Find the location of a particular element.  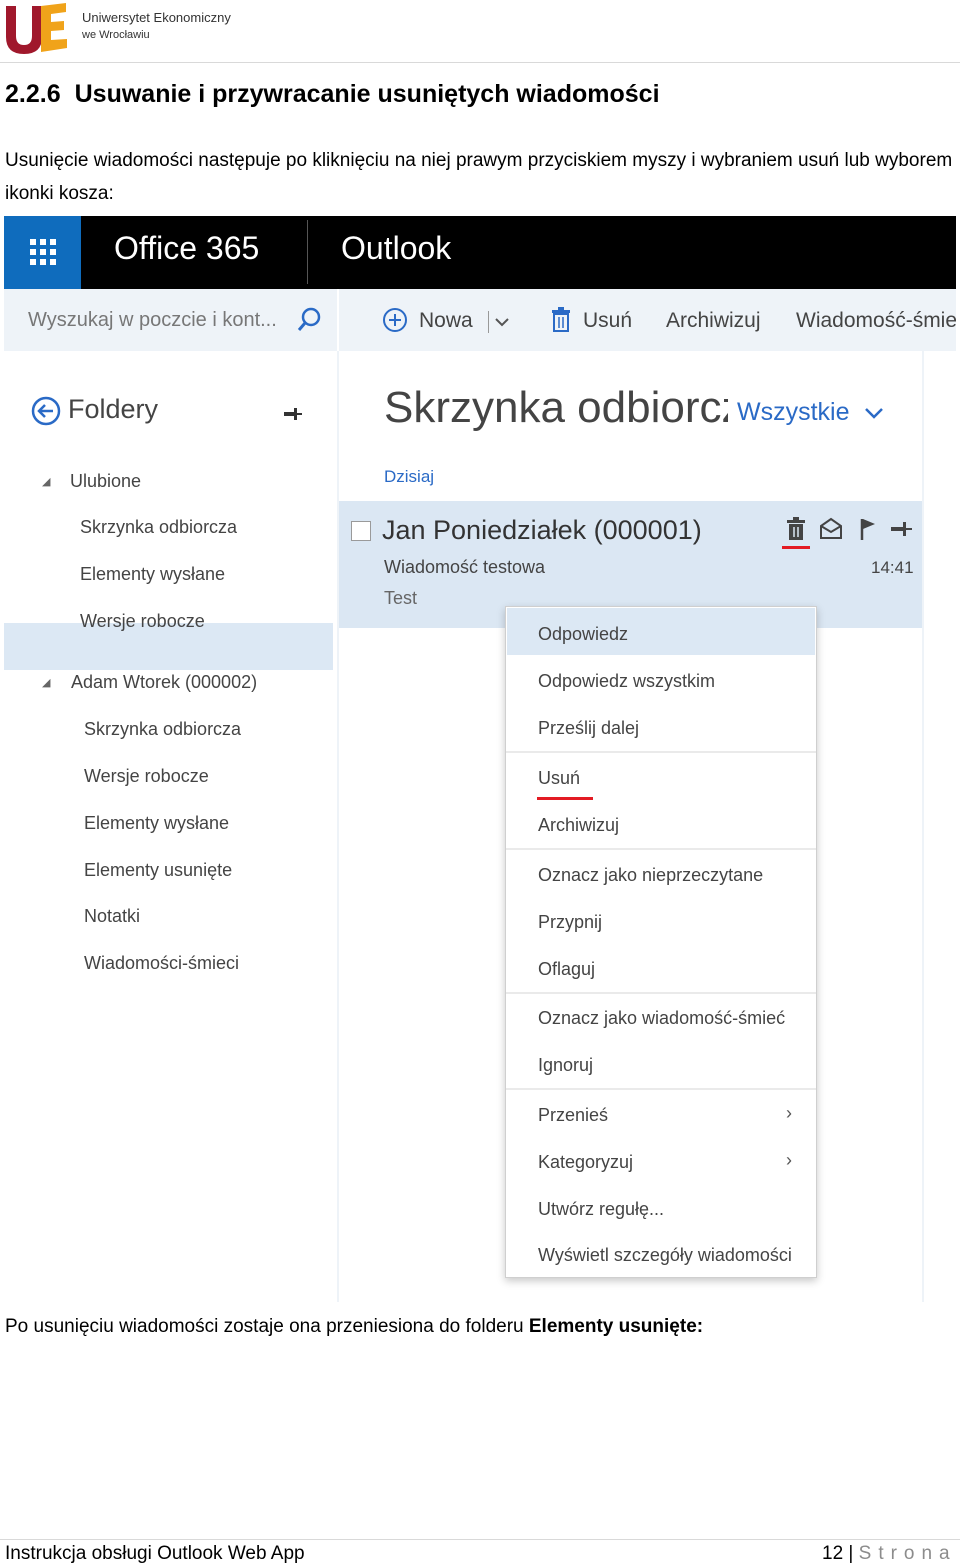

delete-highlight-underline is located at coordinates (565, 798).